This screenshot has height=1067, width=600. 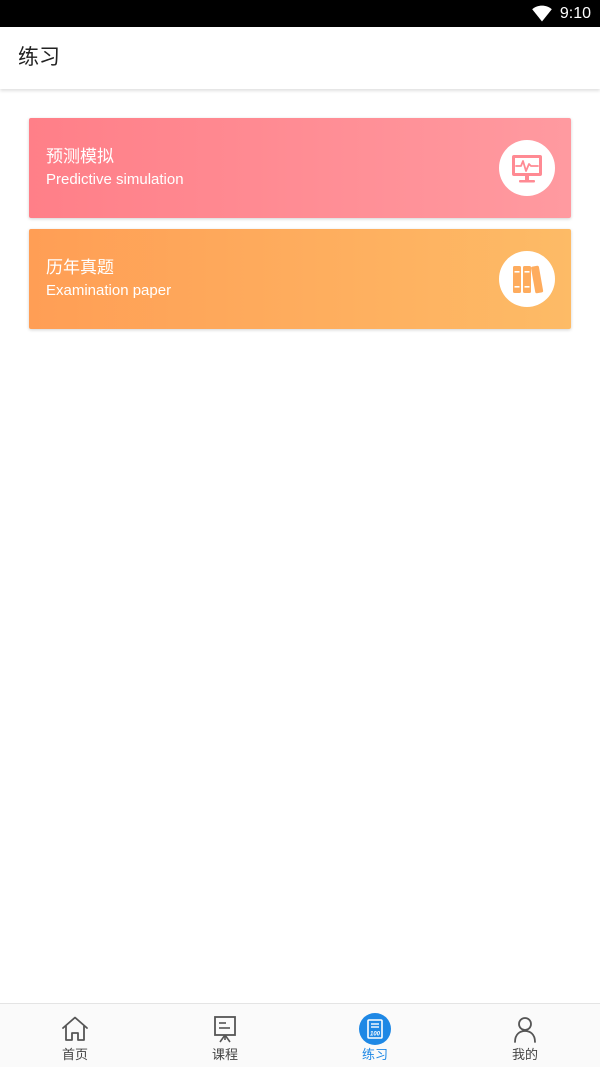 I want to click on card-title: 历年真题, so click(x=80, y=268).